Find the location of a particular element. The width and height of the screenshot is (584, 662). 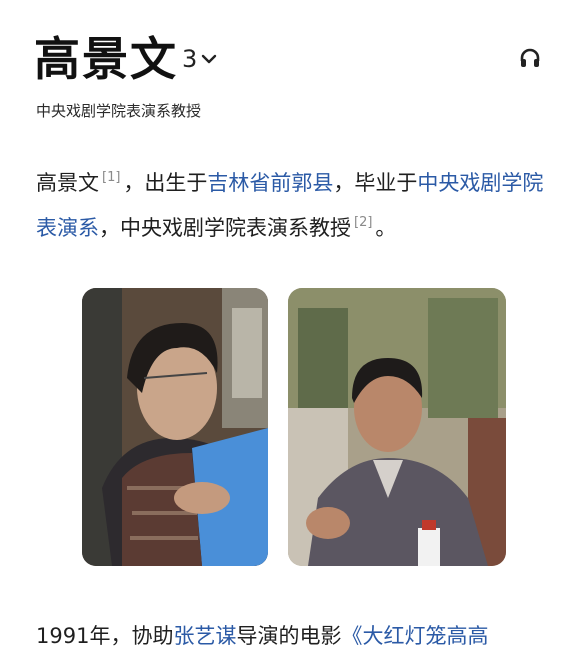

film-link: 《大红灯笼高高 is located at coordinates (414, 636).